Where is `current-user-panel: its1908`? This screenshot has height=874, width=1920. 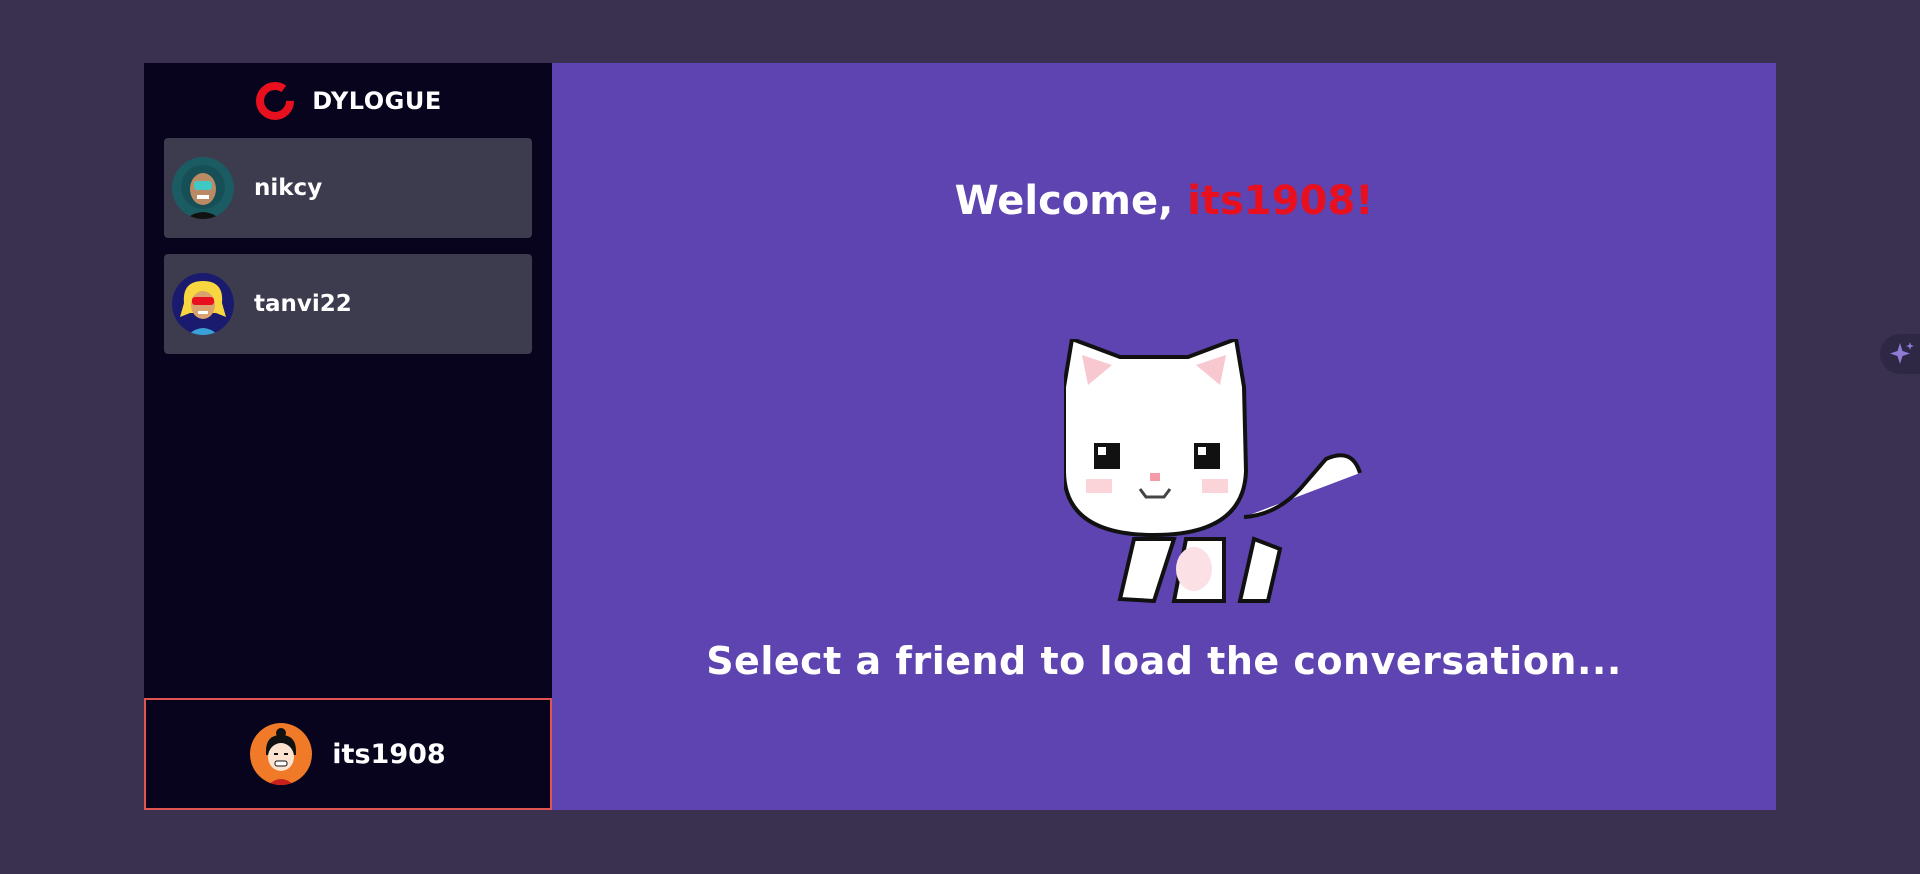 current-user-panel: its1908 is located at coordinates (348, 754).